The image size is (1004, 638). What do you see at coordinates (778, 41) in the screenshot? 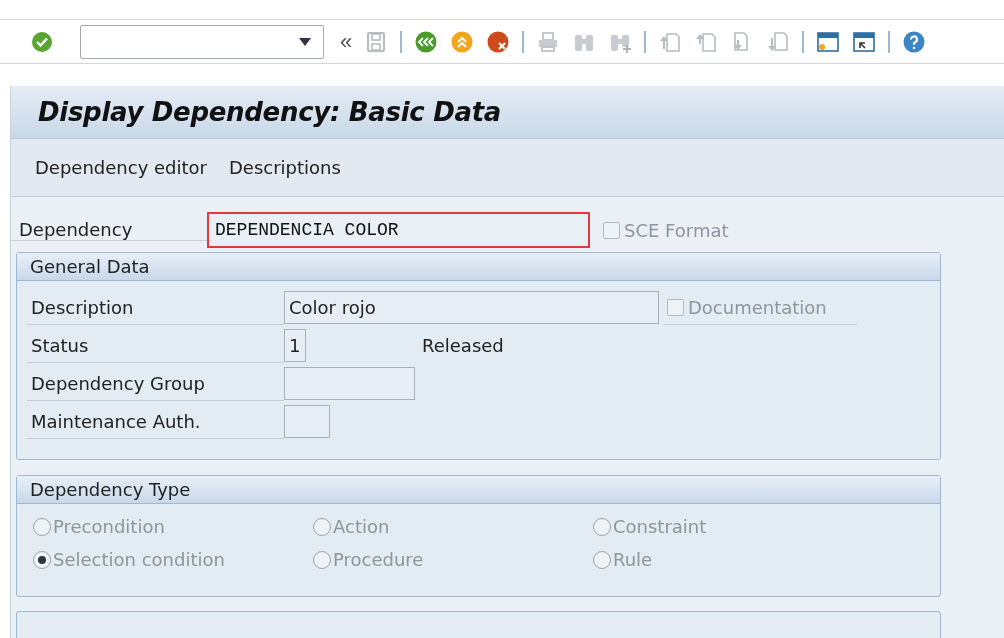
I see `page-down-arrow-icon` at bounding box center [778, 41].